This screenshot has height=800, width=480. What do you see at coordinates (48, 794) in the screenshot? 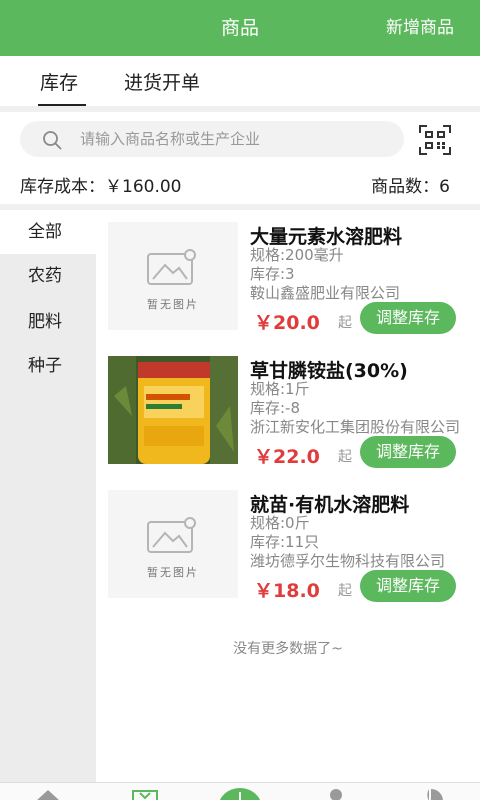
I see `home-icon` at bounding box center [48, 794].